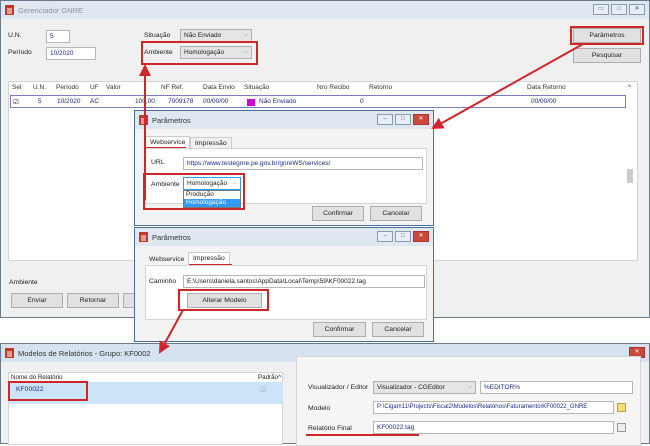 The image size is (650, 446). Describe the element at coordinates (507, 86) in the screenshot. I see `arrow-parametros` at that location.